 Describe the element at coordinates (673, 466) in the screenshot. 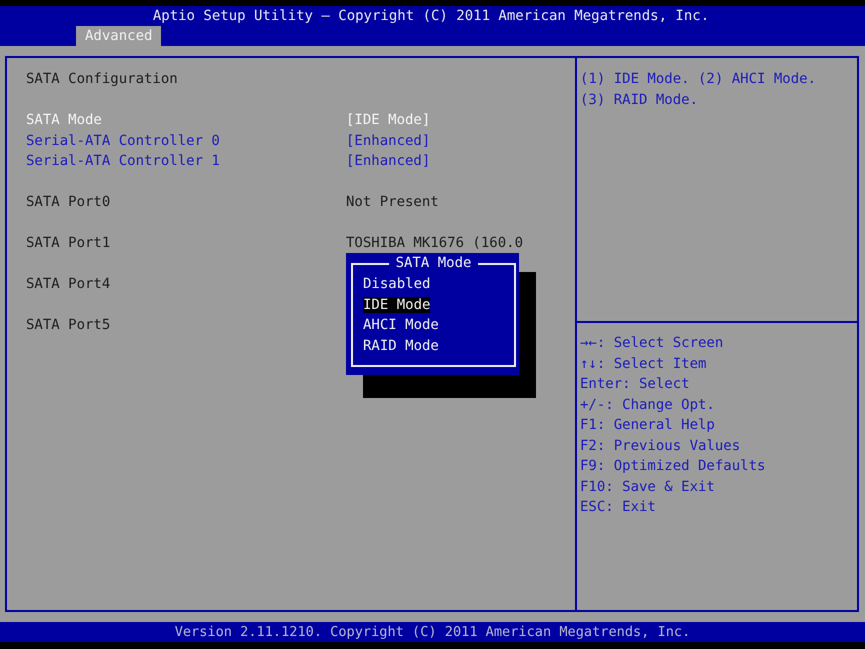

I see `key-hint: F9: Optimized Defaults` at that location.